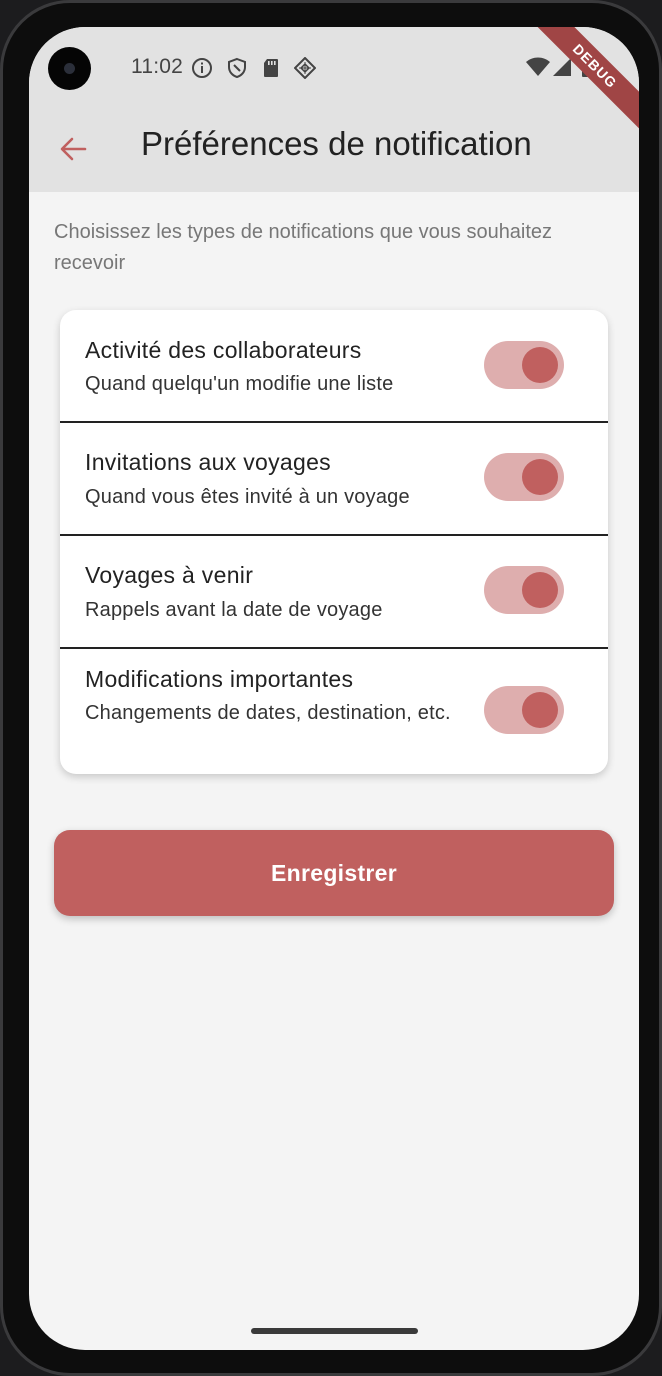  I want to click on preference-subtitle: Rappels avant la date de voyage, so click(234, 610).